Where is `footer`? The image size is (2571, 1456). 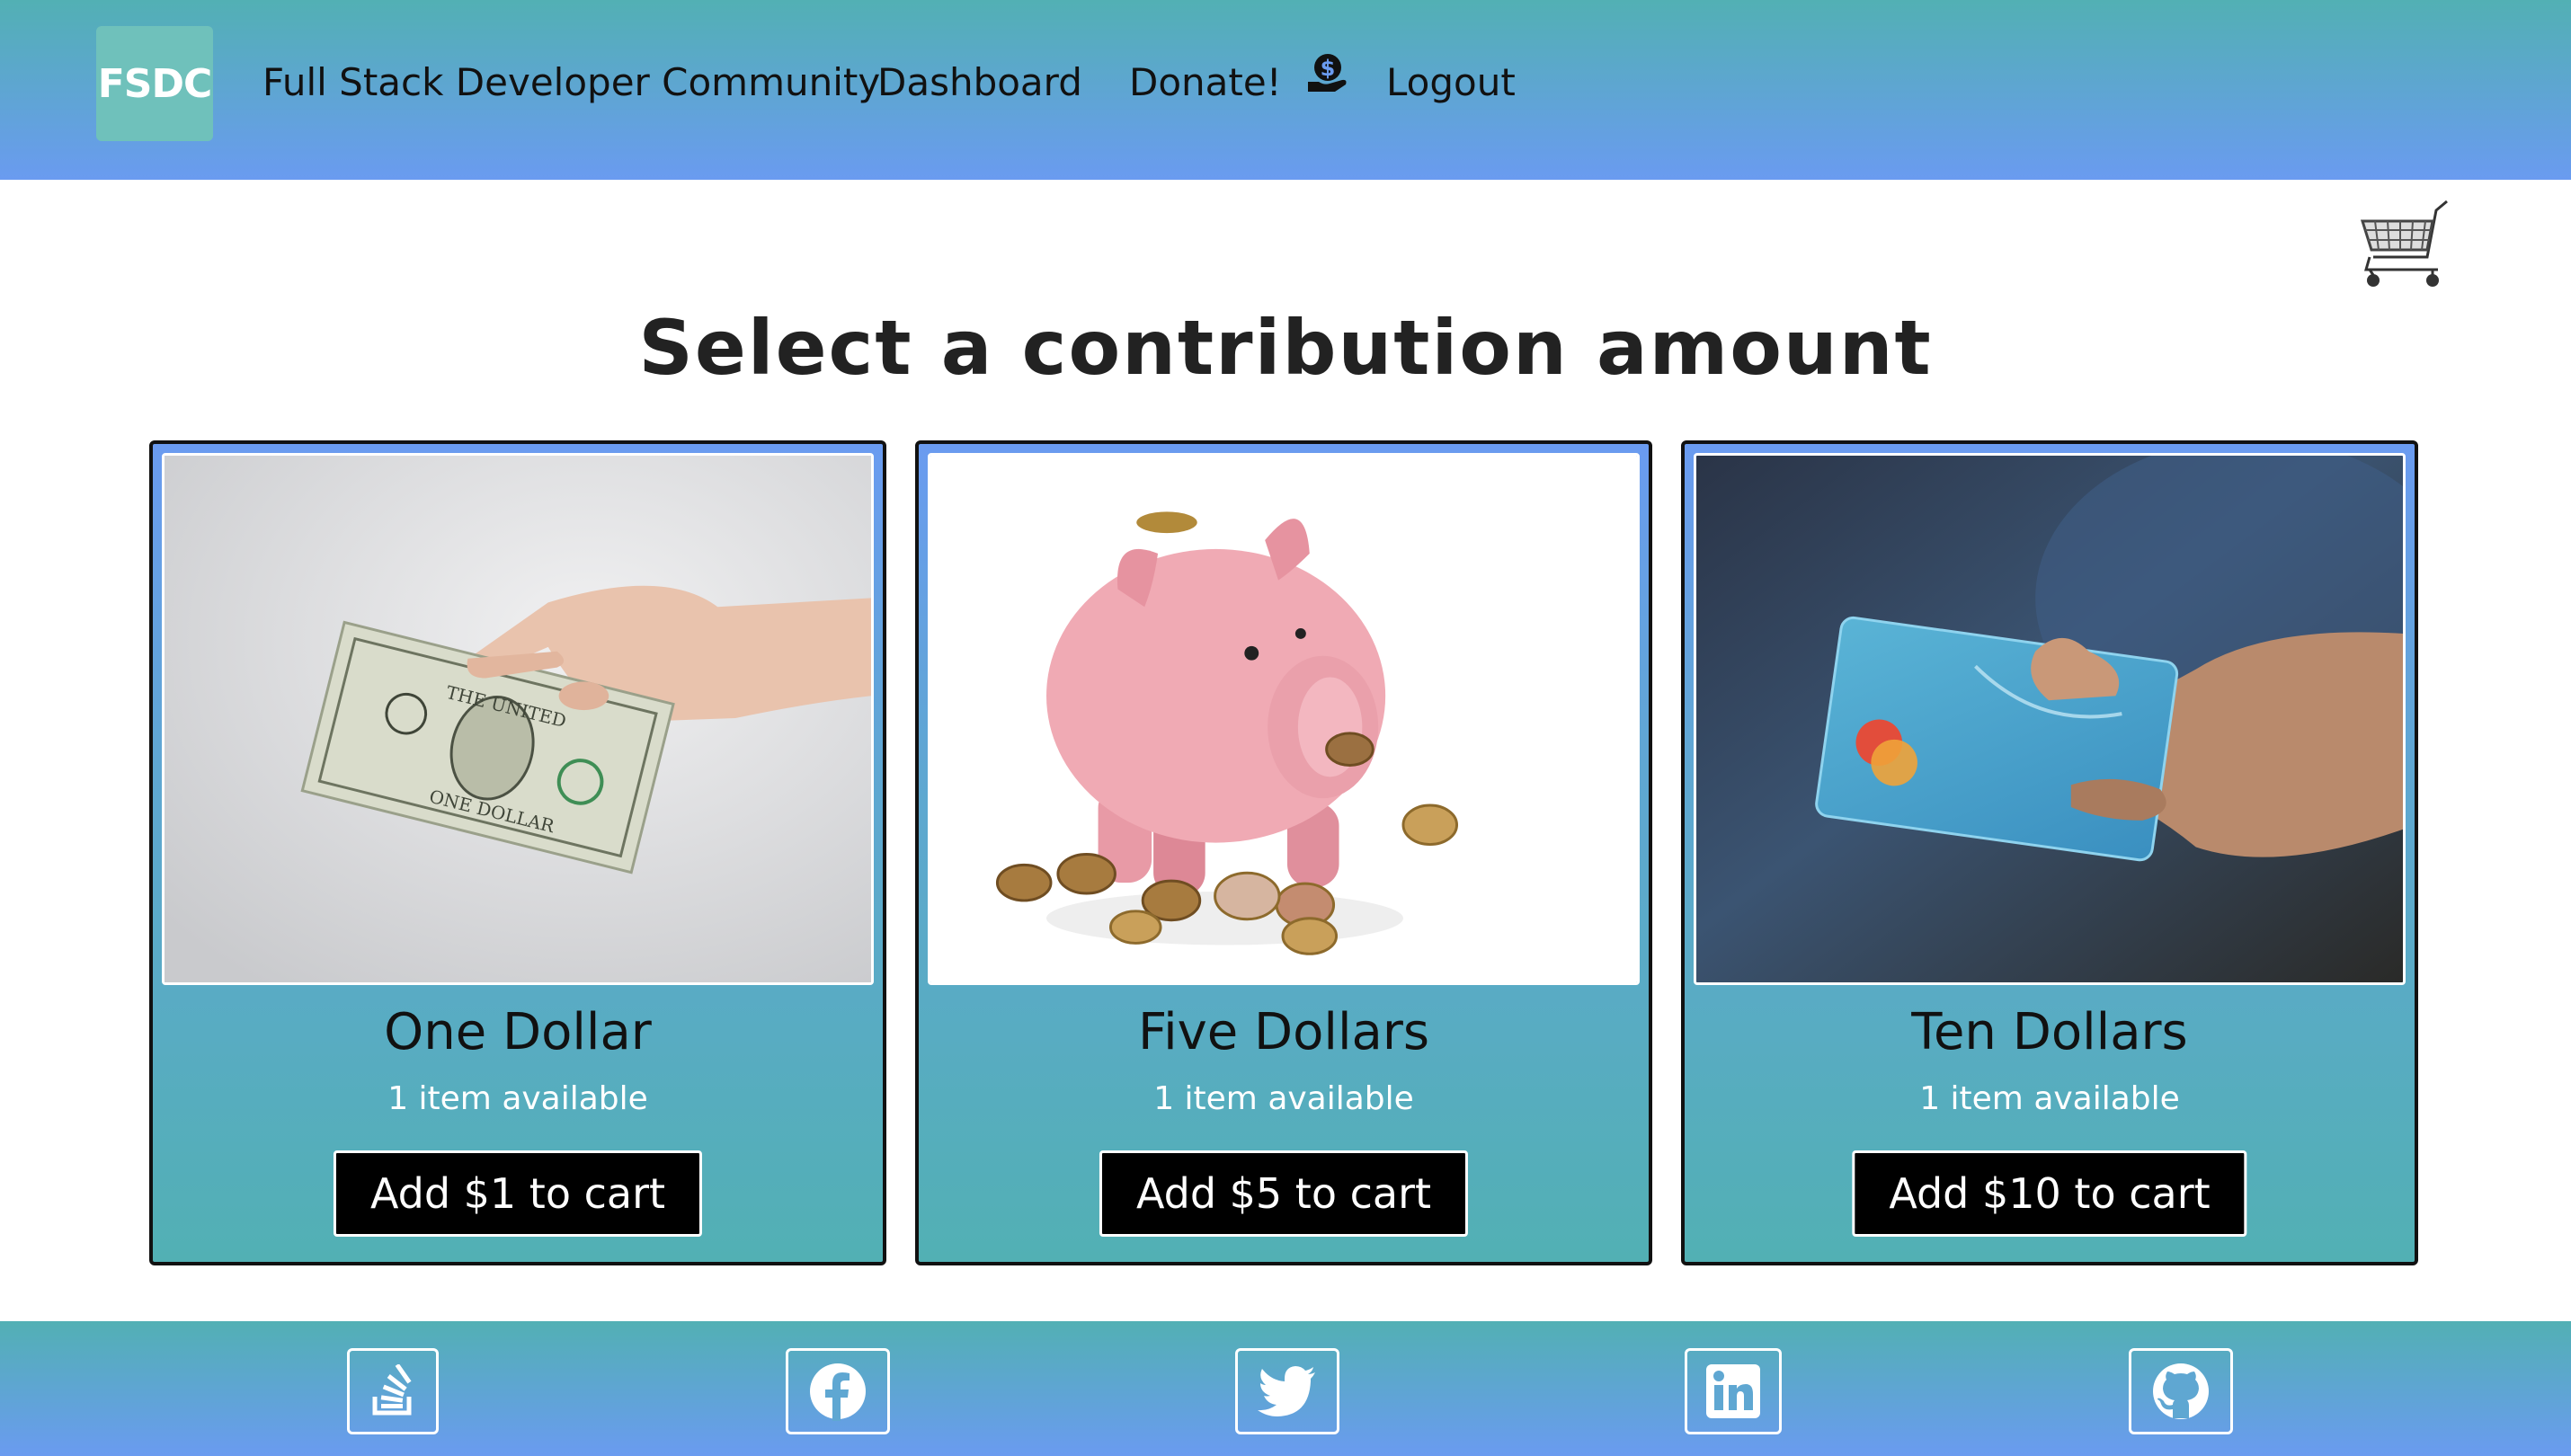
footer is located at coordinates (1285, 1389).